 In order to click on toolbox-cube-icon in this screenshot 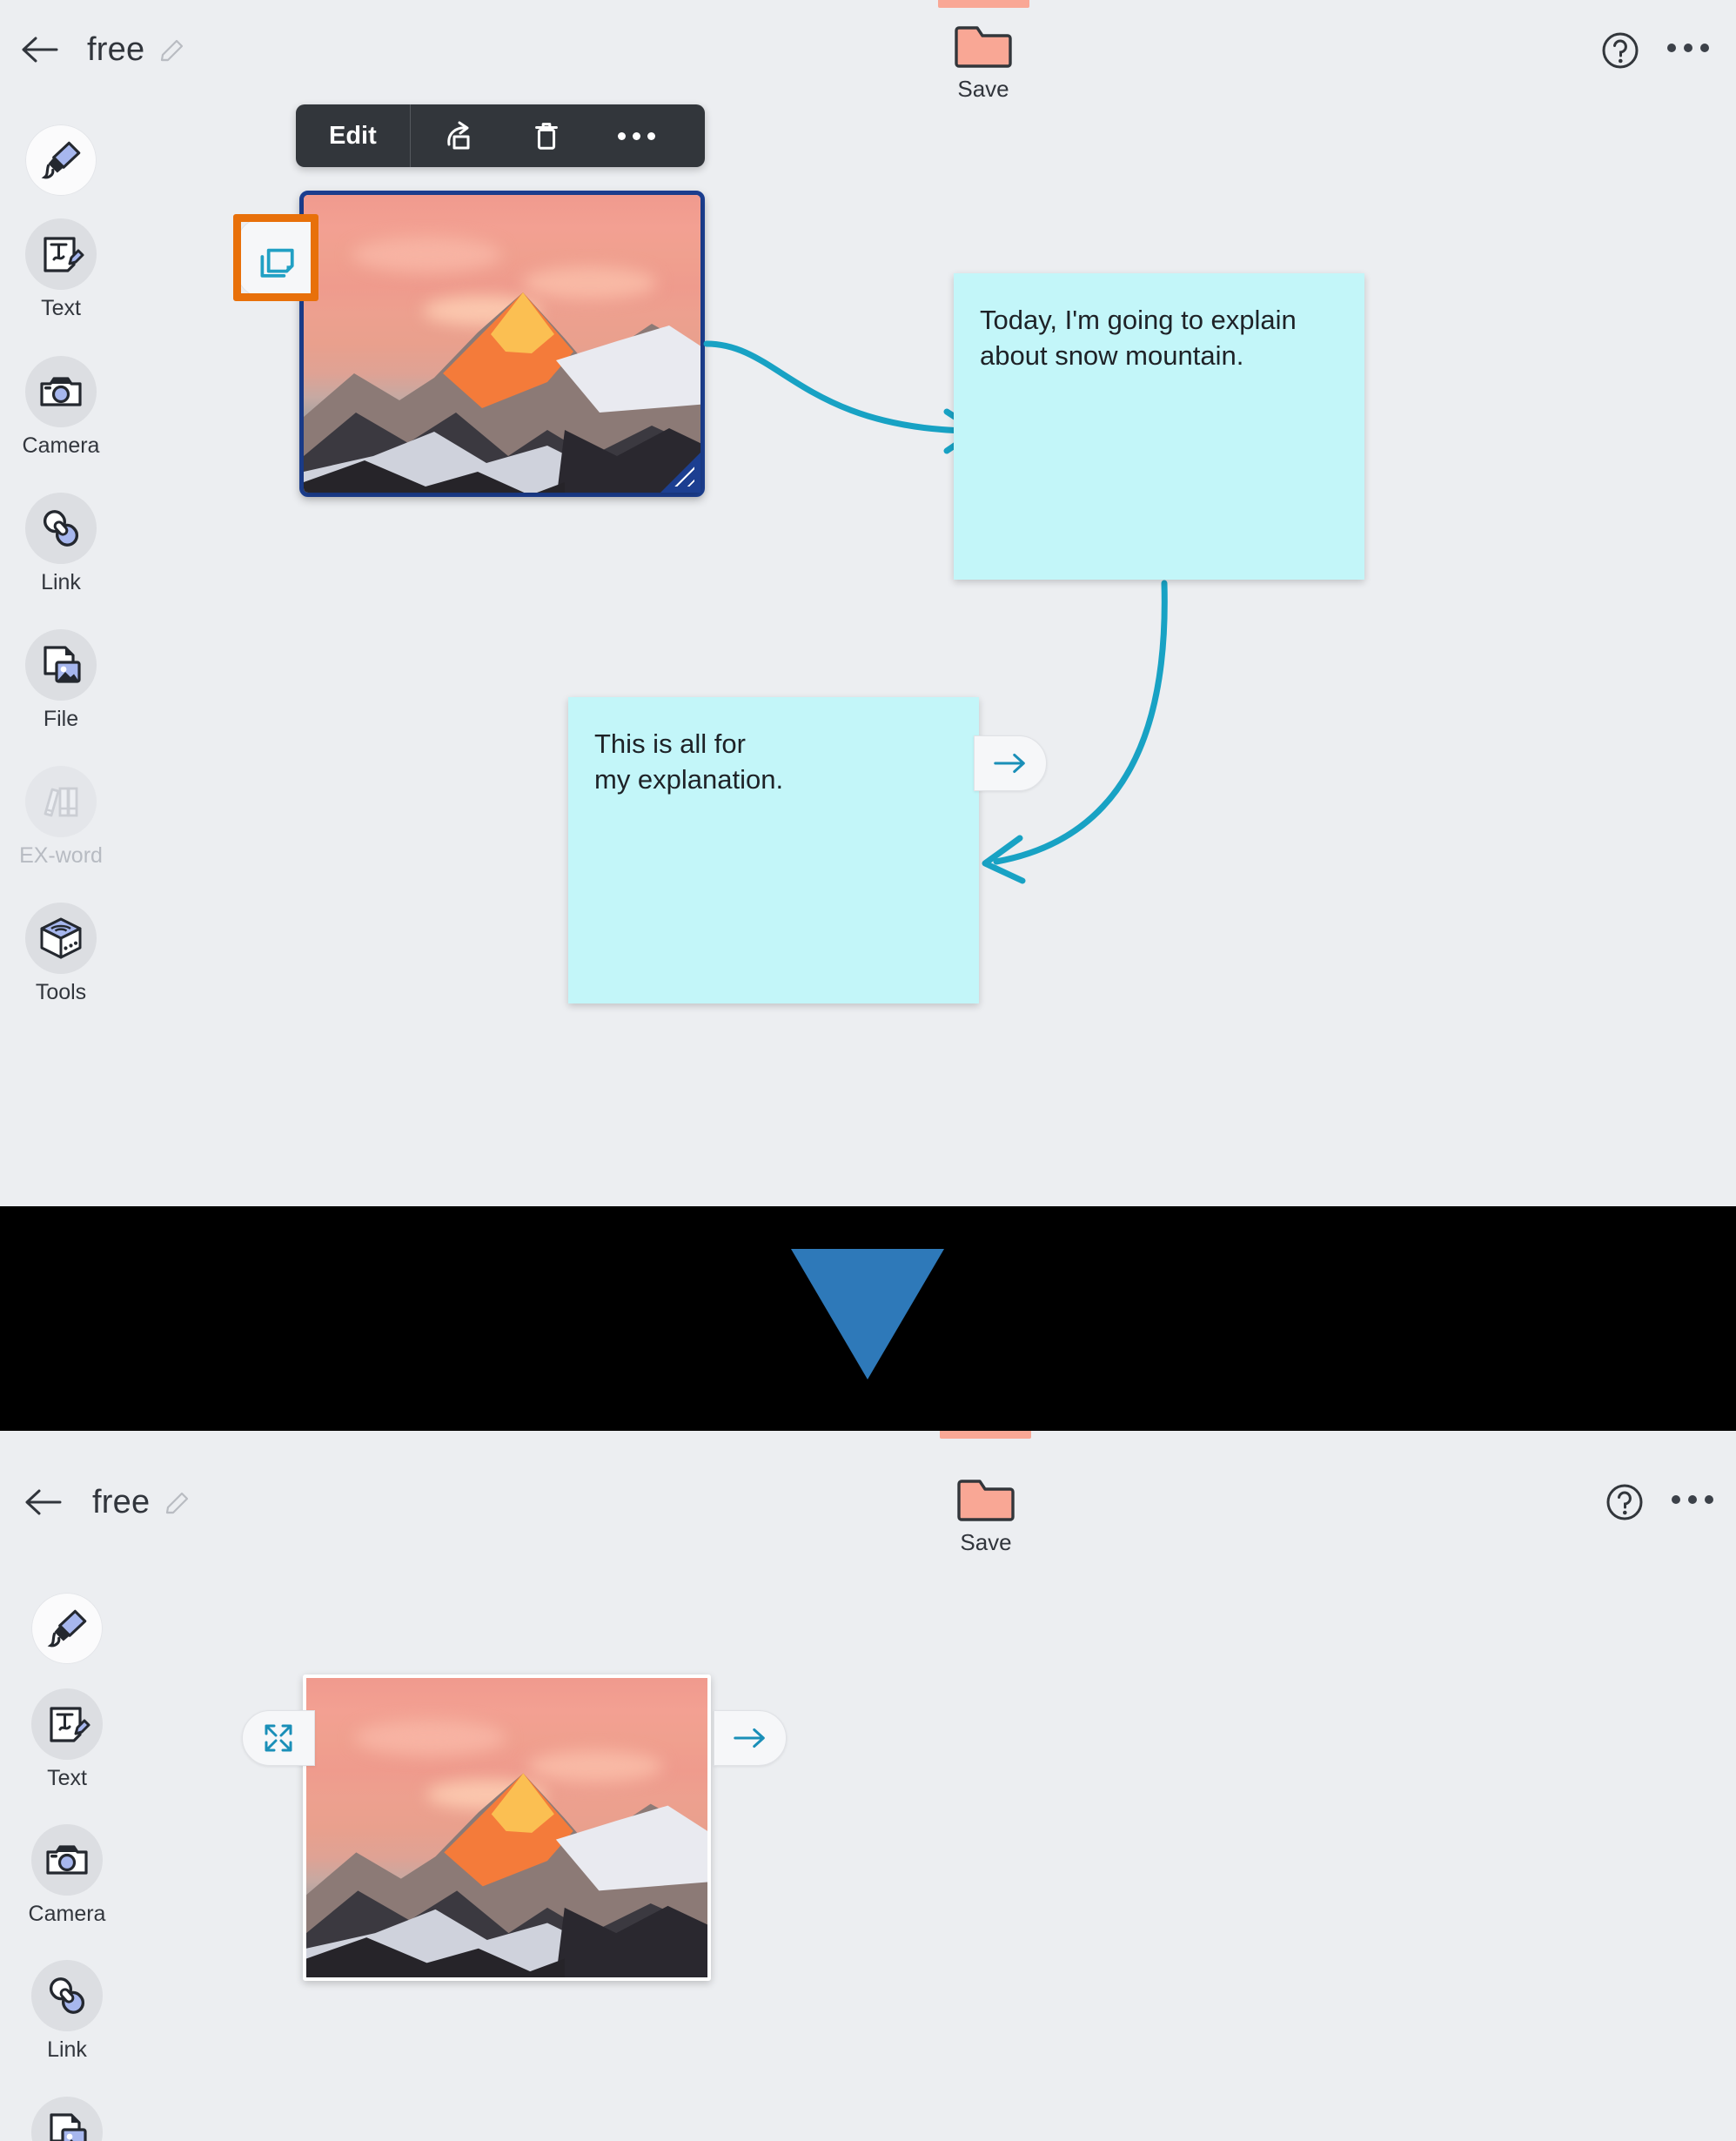, I will do `click(61, 939)`.